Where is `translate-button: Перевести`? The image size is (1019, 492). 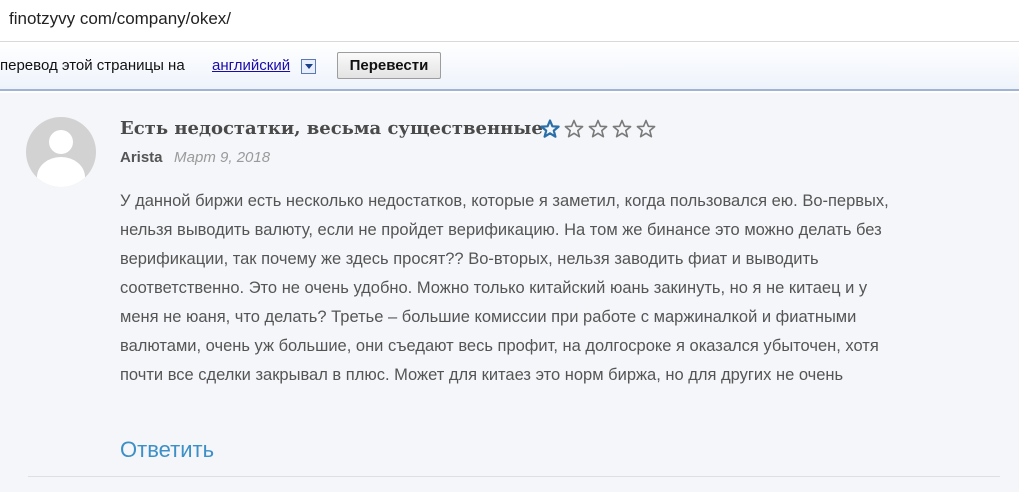 translate-button: Перевести is located at coordinates (389, 65).